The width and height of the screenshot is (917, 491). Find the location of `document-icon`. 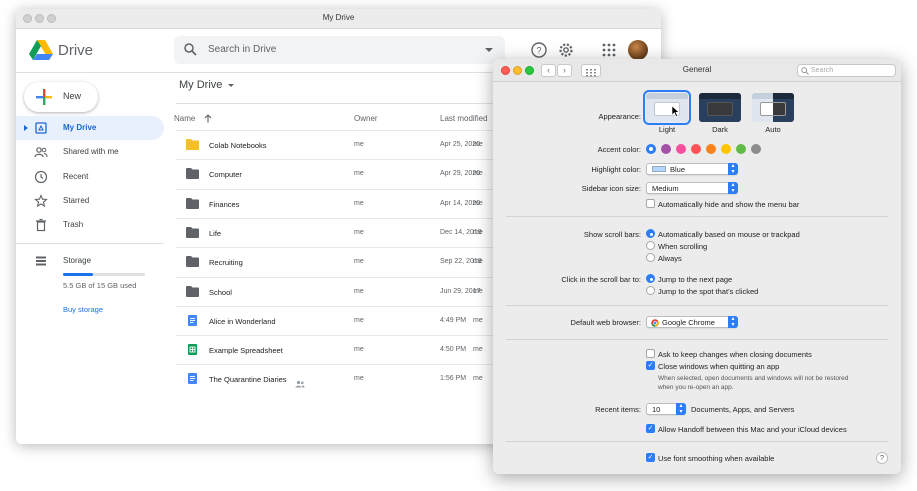

document-icon is located at coordinates (192, 379).